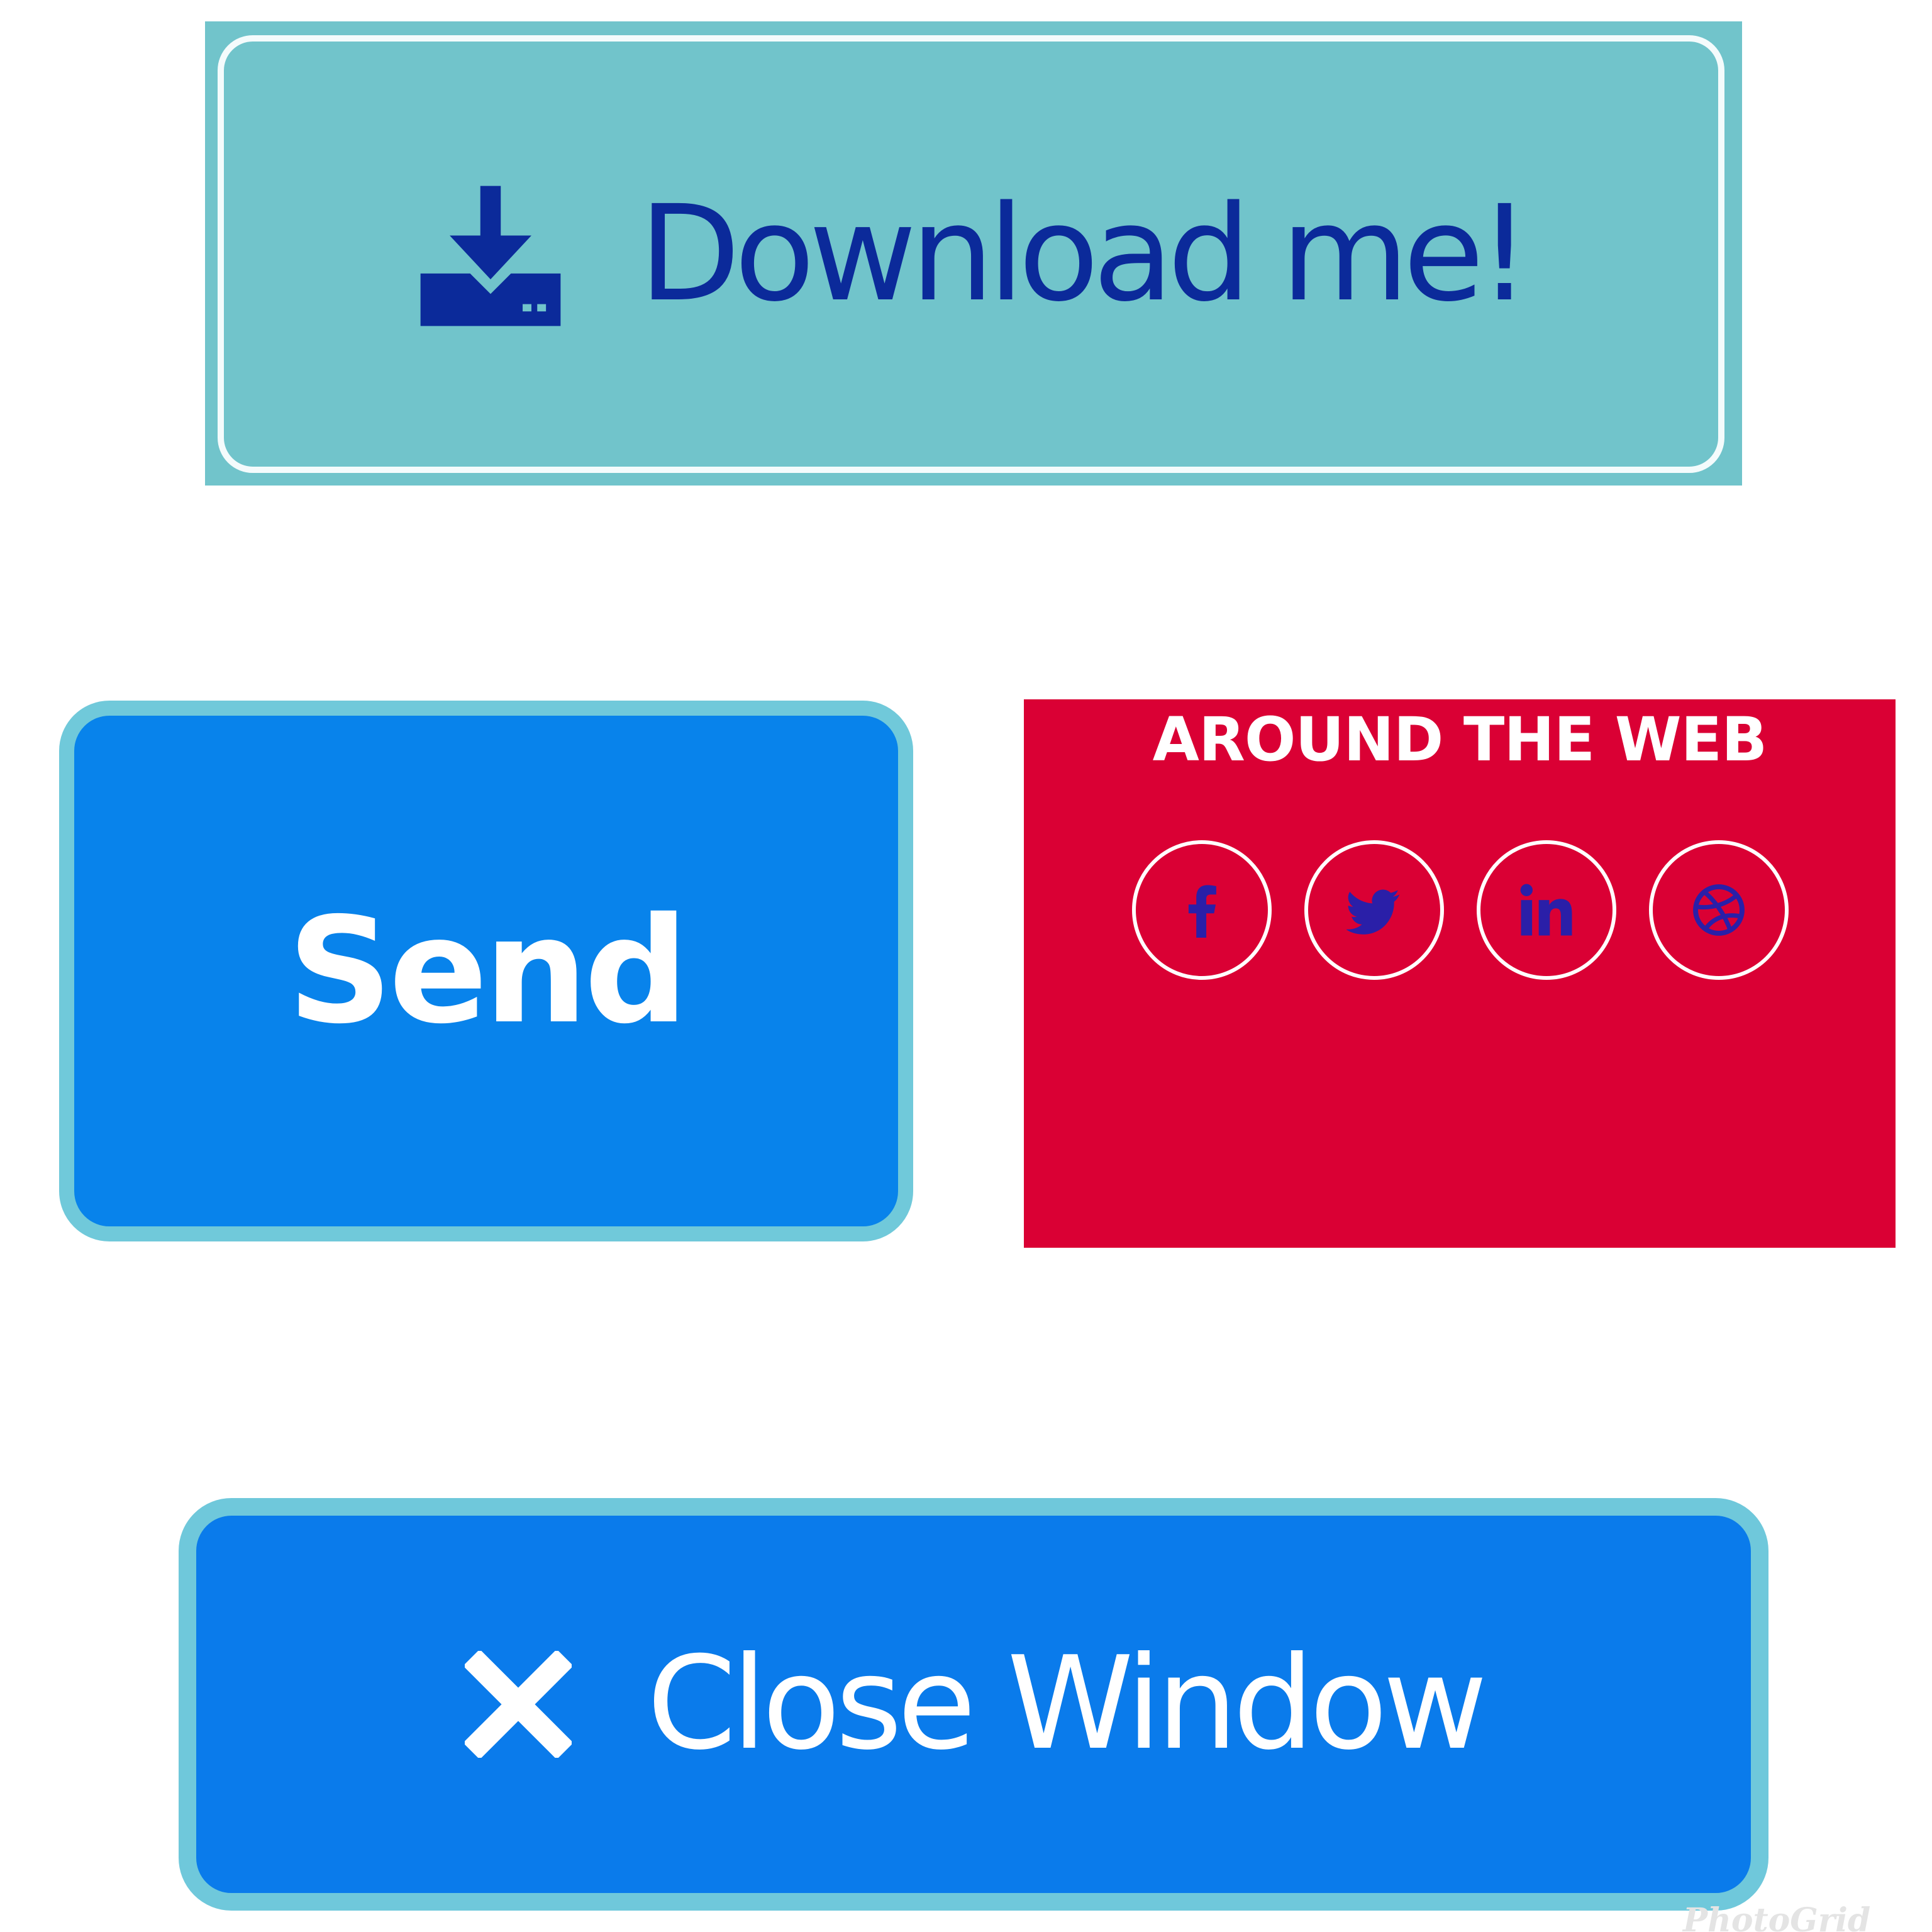 The height and width of the screenshot is (1932, 1932). What do you see at coordinates (1777, 1916) in the screenshot?
I see `photogrid-watermark: PhotoGrid` at bounding box center [1777, 1916].